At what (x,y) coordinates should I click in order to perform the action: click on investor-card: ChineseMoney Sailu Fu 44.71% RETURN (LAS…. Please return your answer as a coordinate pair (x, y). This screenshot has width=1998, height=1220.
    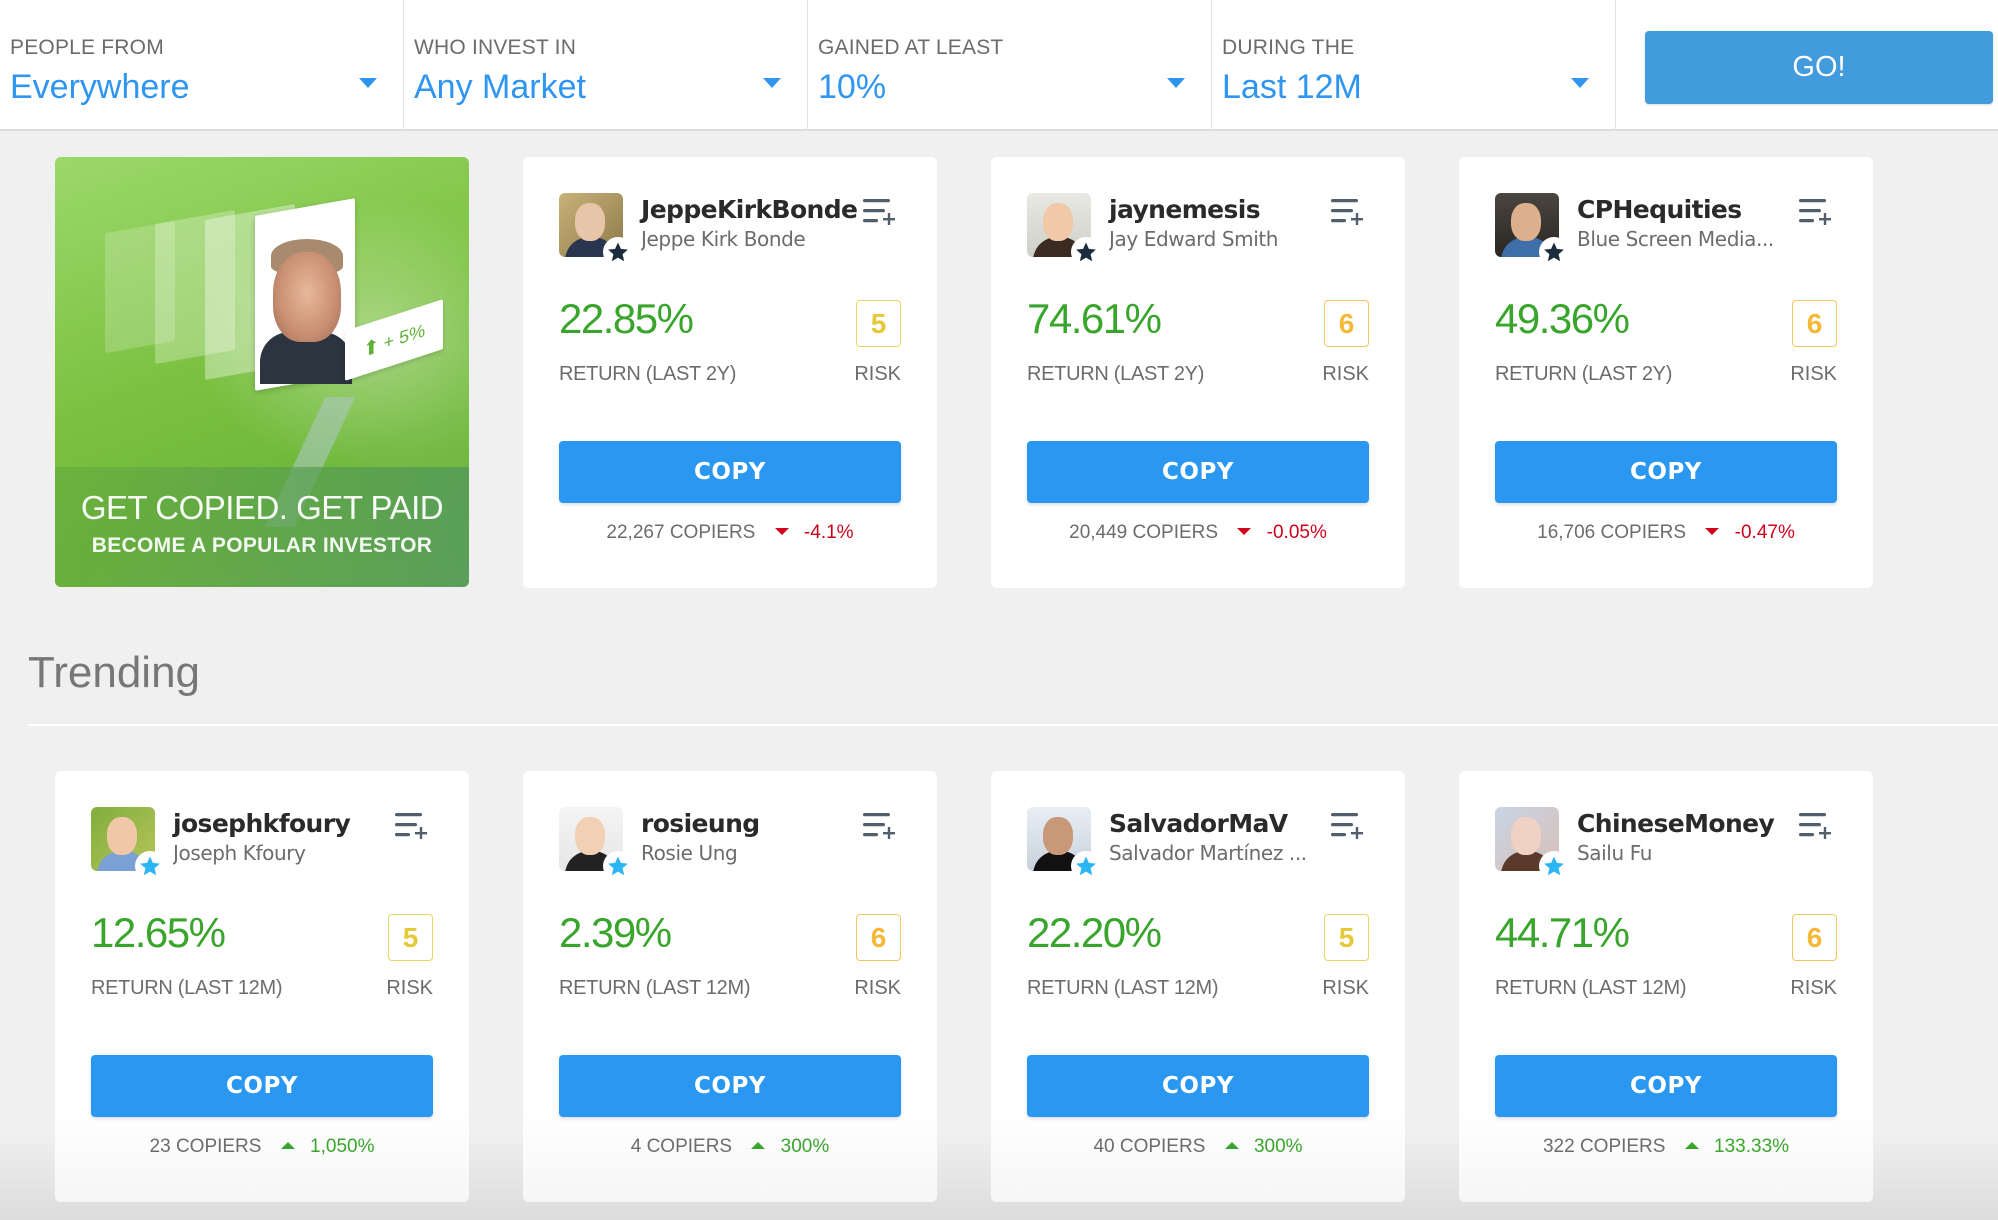
    Looking at the image, I should click on (1666, 986).